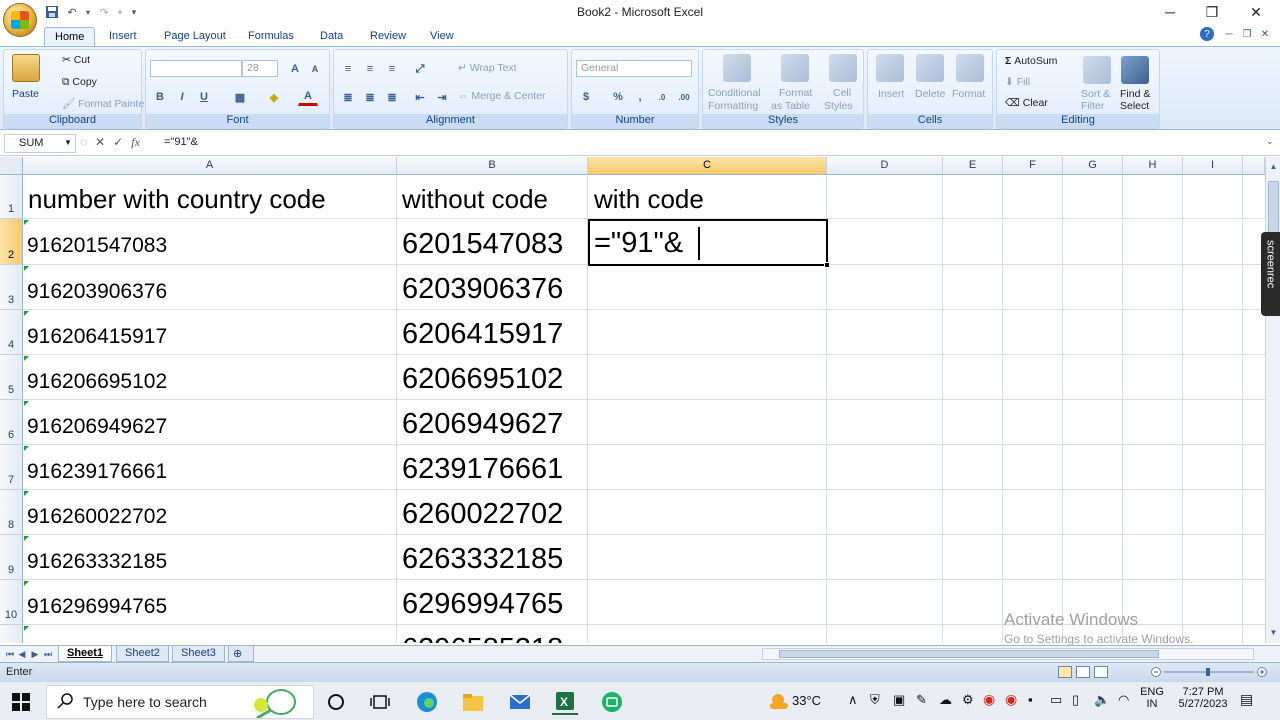 This screenshot has height=720, width=1280. I want to click on column-header-c: C, so click(707, 166).